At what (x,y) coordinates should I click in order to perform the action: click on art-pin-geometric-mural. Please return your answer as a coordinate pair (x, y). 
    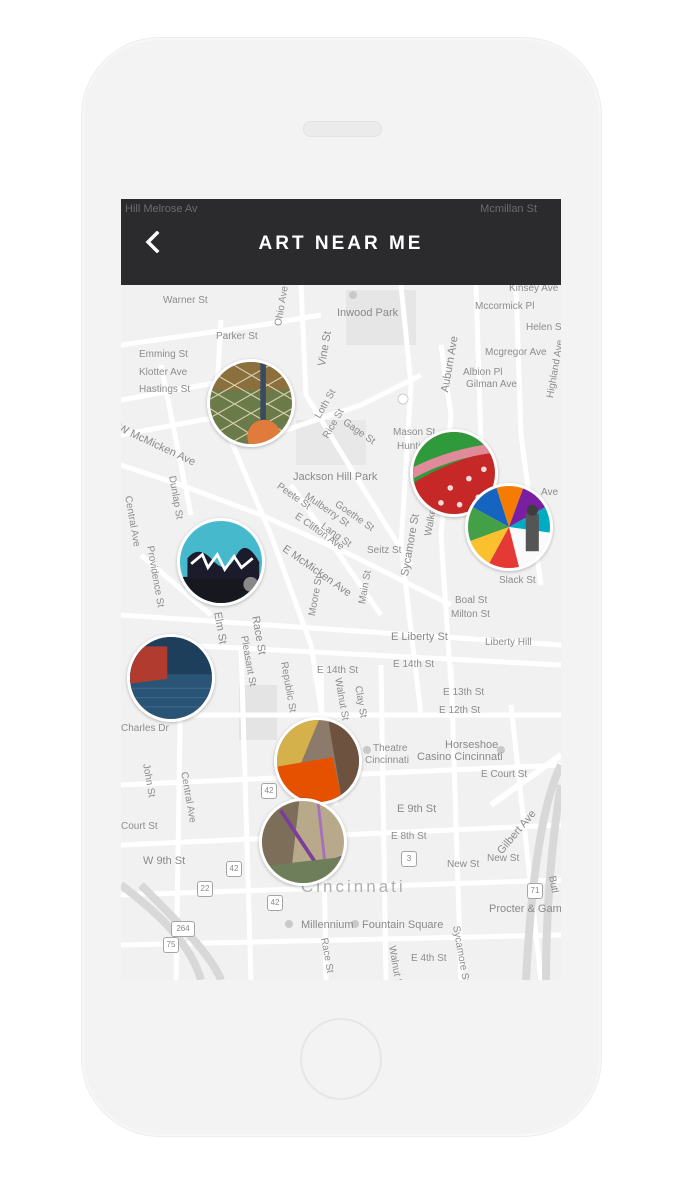
    Looking at the image, I should click on (509, 527).